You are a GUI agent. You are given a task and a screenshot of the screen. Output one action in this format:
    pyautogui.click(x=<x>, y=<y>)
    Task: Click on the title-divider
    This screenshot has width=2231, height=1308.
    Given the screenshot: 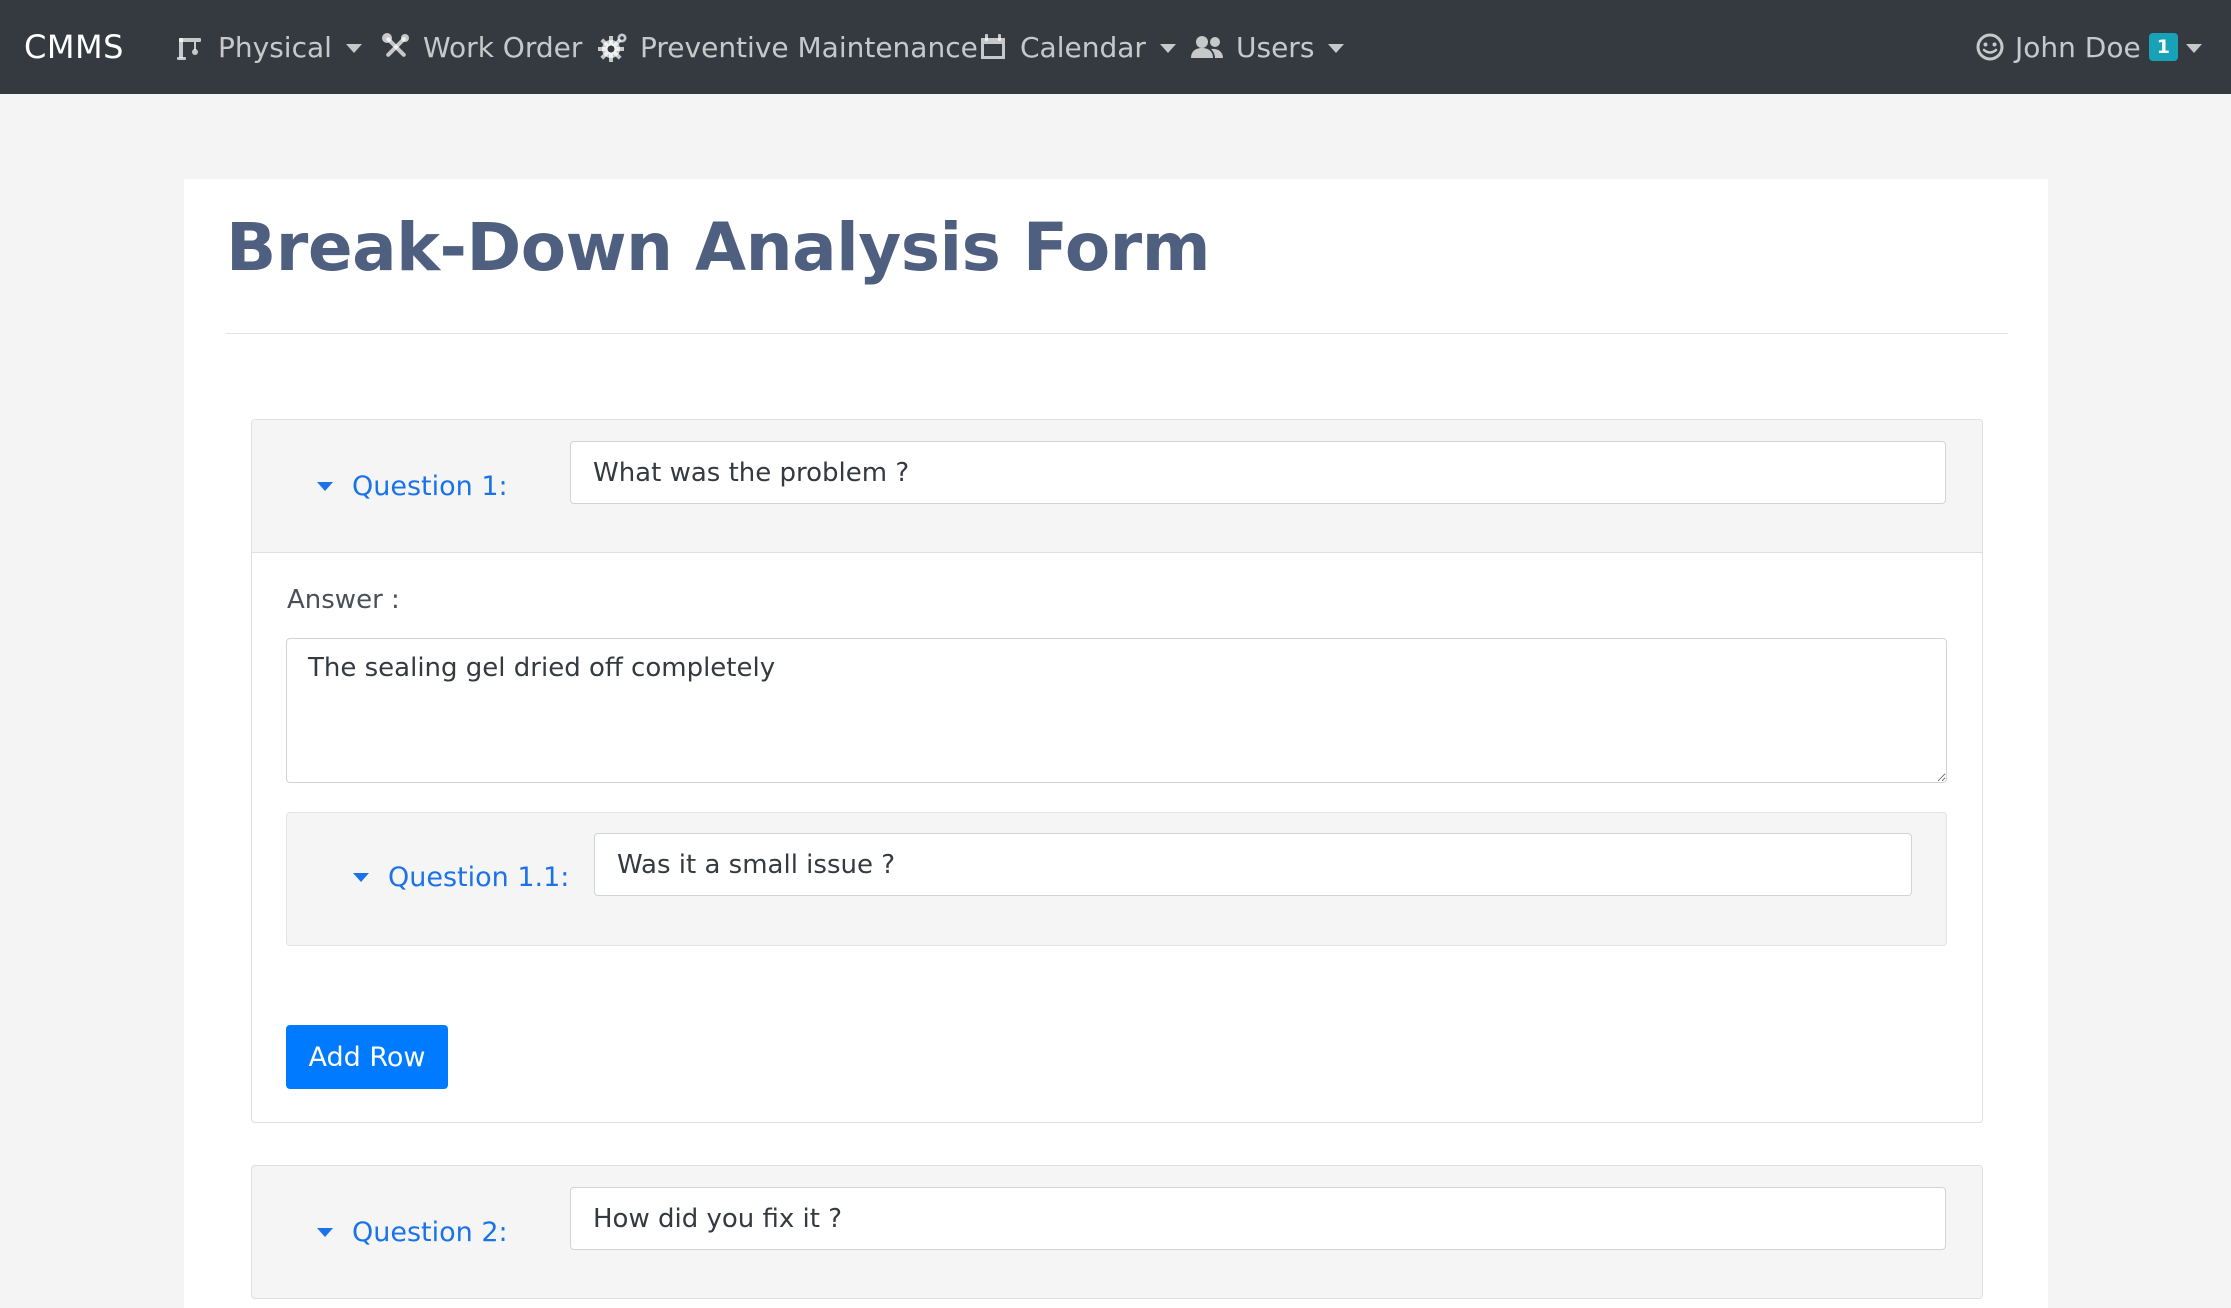 What is the action you would take?
    pyautogui.click(x=1117, y=333)
    